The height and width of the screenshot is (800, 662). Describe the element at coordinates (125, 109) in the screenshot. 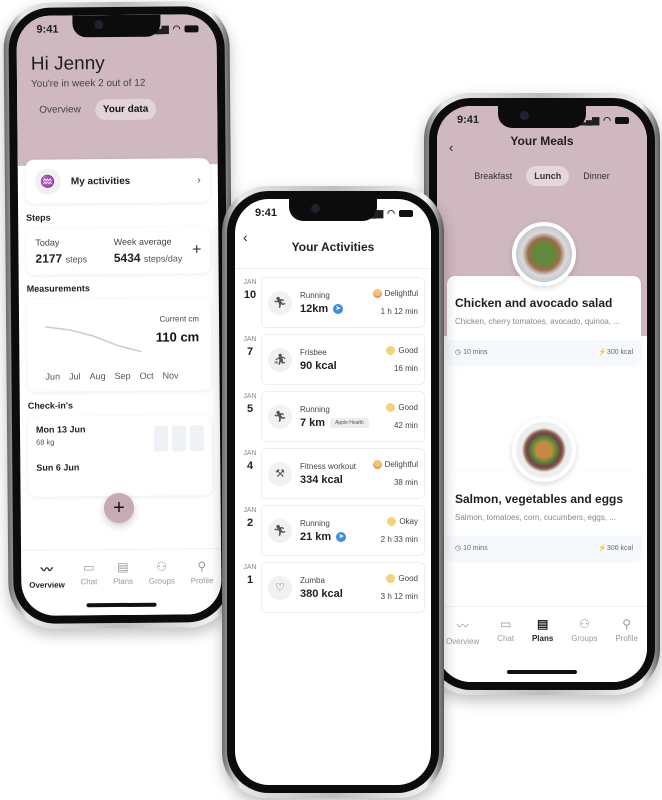

I see `tab-your-data: Your data` at that location.